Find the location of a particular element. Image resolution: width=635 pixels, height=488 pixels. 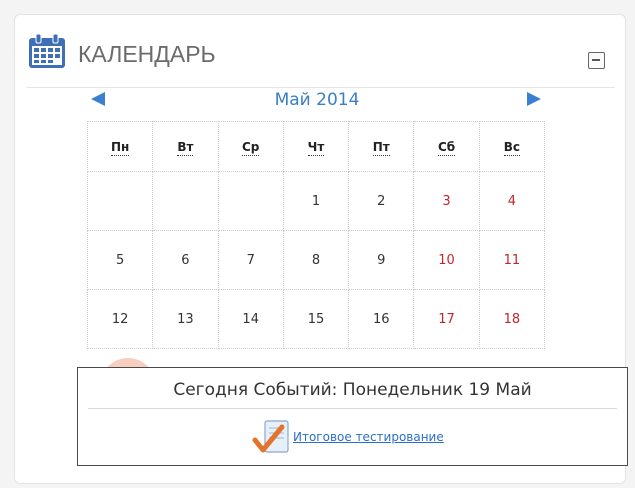

day-cell-weekend: 11 is located at coordinates (512, 260).